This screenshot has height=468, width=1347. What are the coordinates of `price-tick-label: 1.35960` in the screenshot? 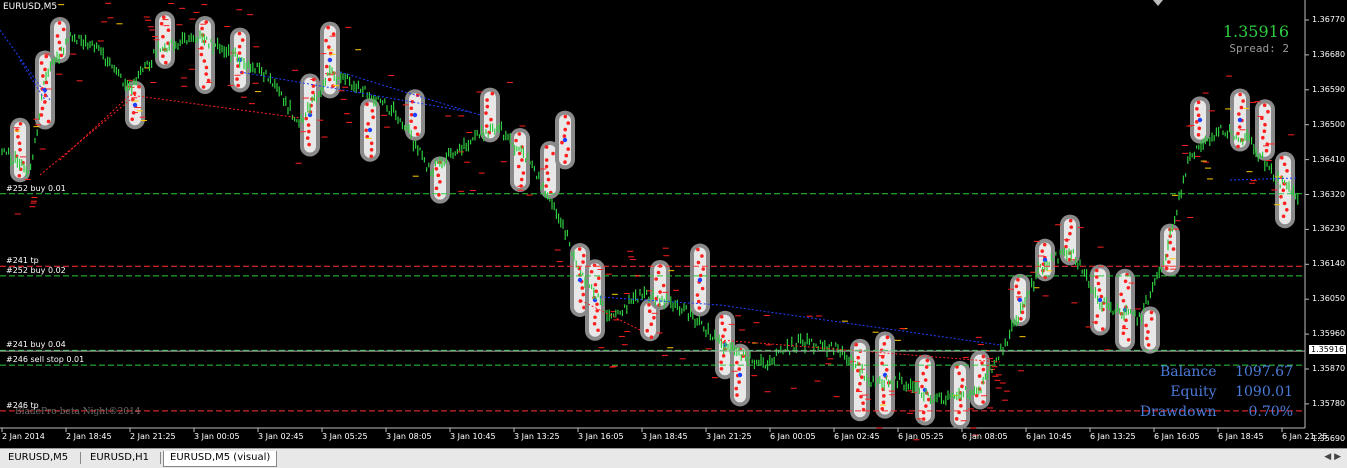 It's located at (1329, 334).